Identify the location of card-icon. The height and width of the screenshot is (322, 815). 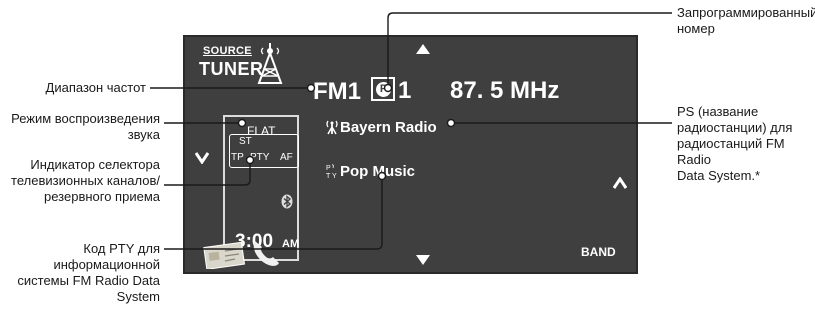
(225, 253).